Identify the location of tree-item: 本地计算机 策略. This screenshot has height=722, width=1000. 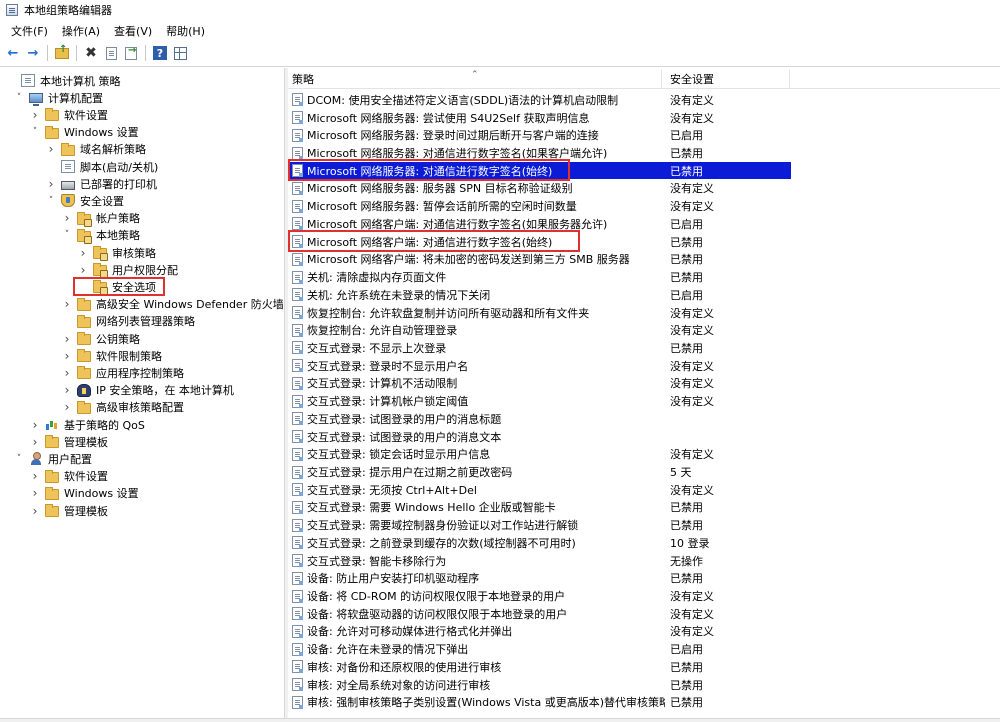
(63, 80).